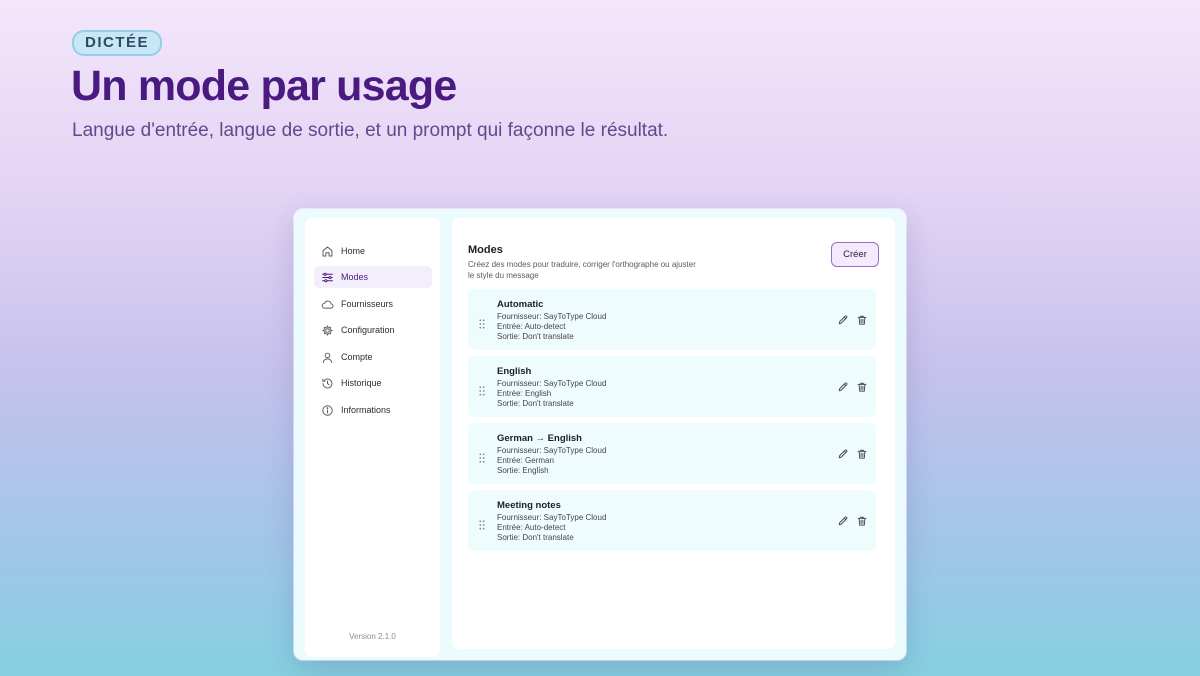  Describe the element at coordinates (367, 304) in the screenshot. I see `sidebar-item-label: Fournisseurs` at that location.